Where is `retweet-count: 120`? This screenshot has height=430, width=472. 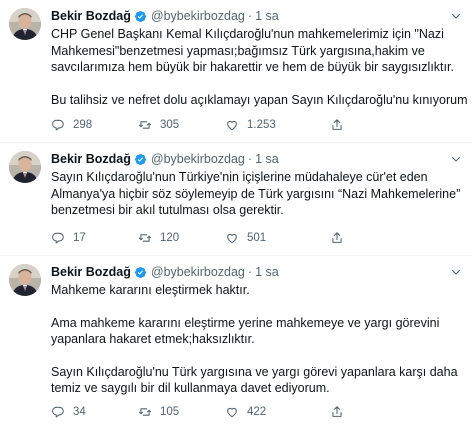
retweet-count: 120 is located at coordinates (170, 238).